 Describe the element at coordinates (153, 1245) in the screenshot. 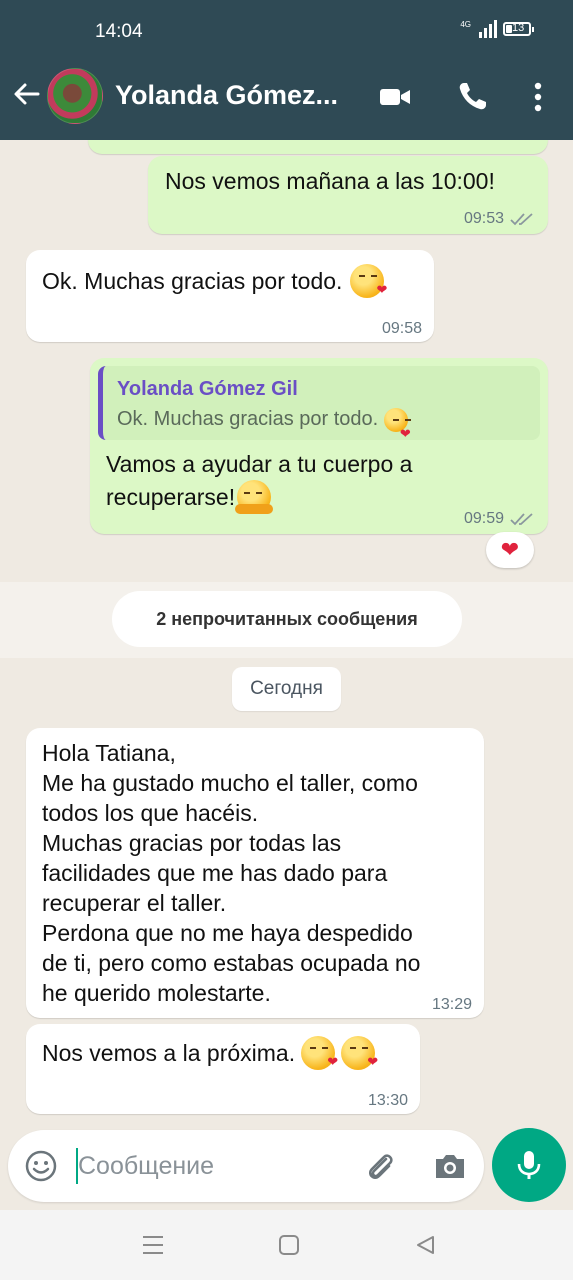

I see `nav-menu-icon` at that location.